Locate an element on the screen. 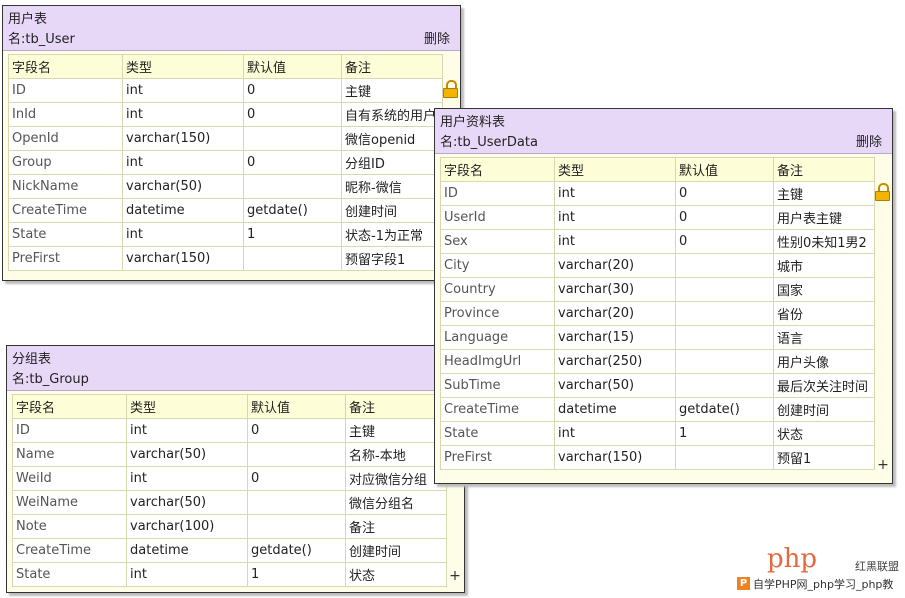 This screenshot has height=598, width=905. note-cell: 微信分组名 is located at coordinates (396, 502).